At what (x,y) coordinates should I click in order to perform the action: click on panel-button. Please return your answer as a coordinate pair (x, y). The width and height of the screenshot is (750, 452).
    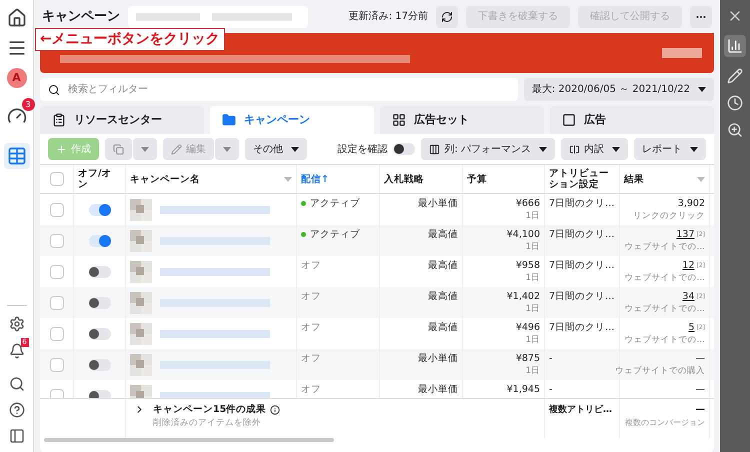
    Looking at the image, I should click on (16, 436).